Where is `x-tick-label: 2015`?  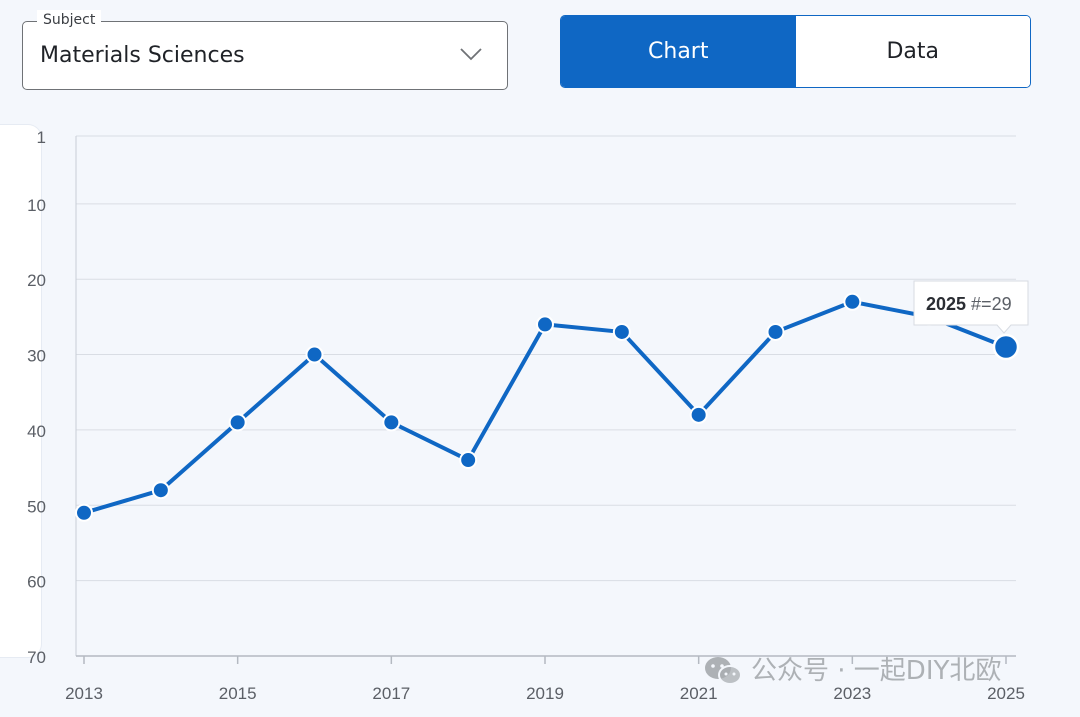 x-tick-label: 2015 is located at coordinates (238, 693).